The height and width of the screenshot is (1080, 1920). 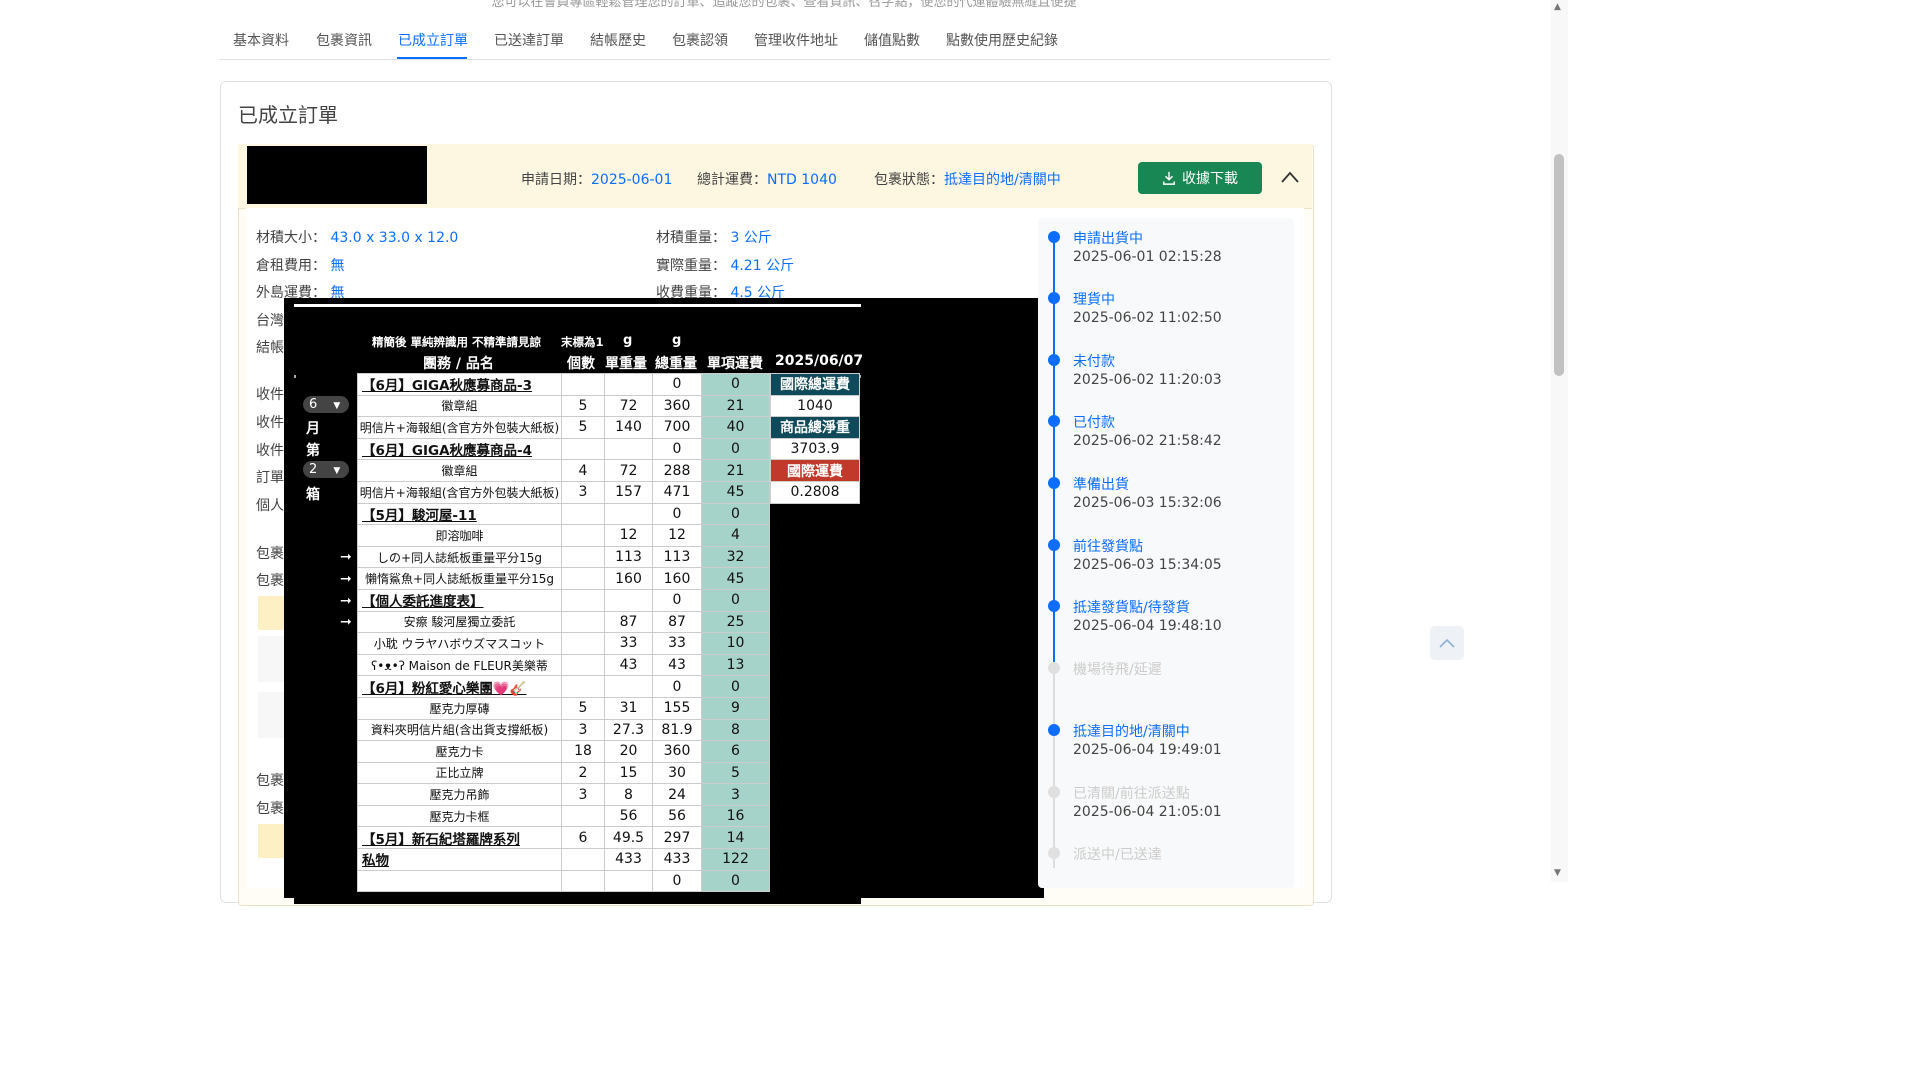 I want to click on page-scrollbar, so click(x=1559, y=441).